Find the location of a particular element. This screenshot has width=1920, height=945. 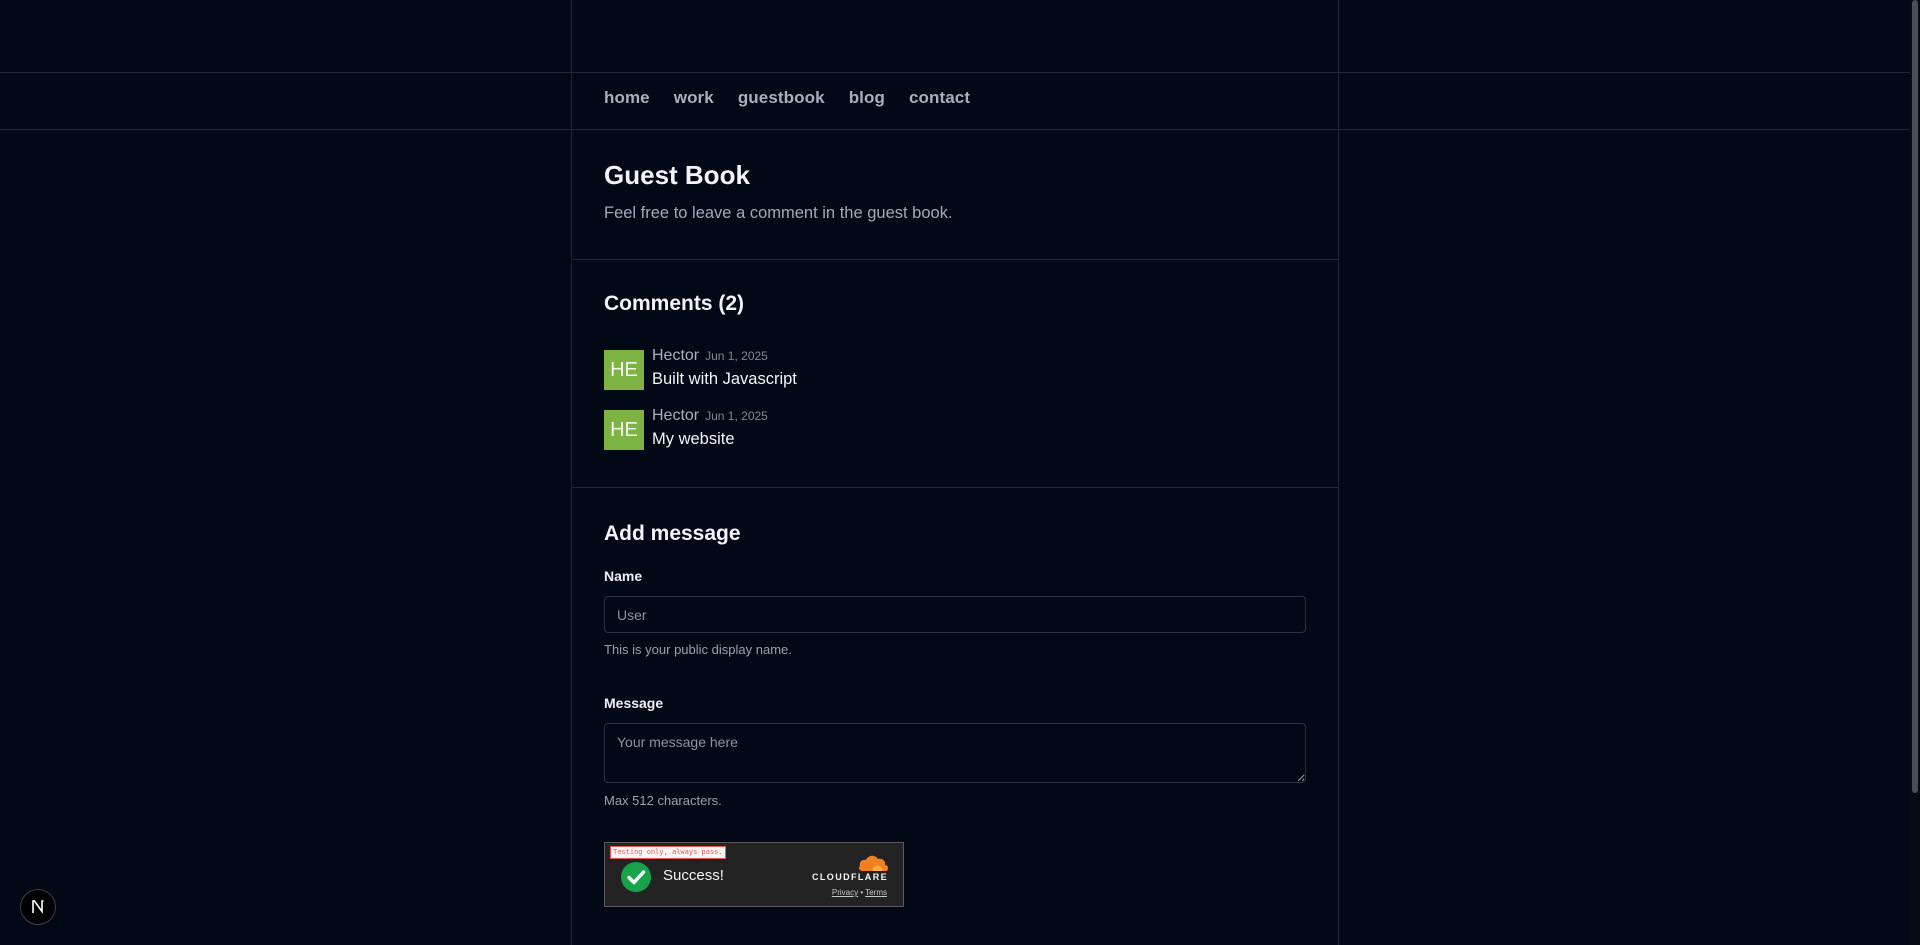

comment-body: Hector Jun 1, 2025 My website is located at coordinates (710, 428).